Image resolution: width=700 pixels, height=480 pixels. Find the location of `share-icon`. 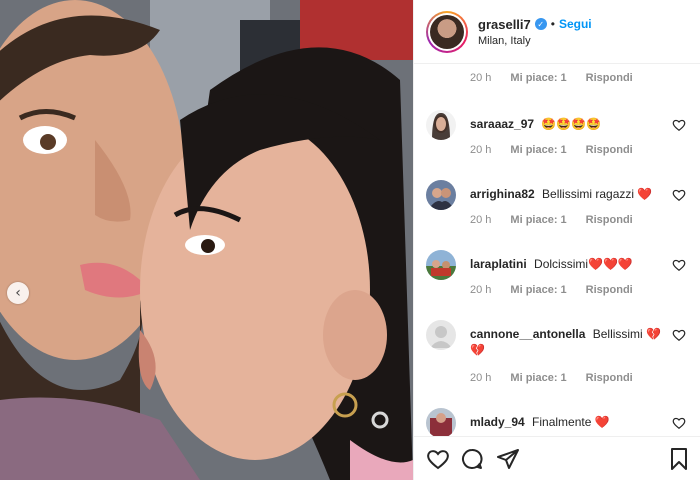

share-icon is located at coordinates (508, 459).